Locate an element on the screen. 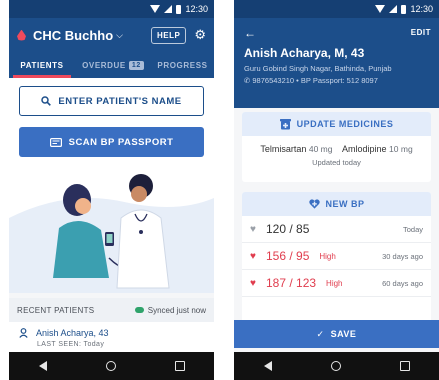  tab-overdue: OVERDUE 12 is located at coordinates (113, 65).